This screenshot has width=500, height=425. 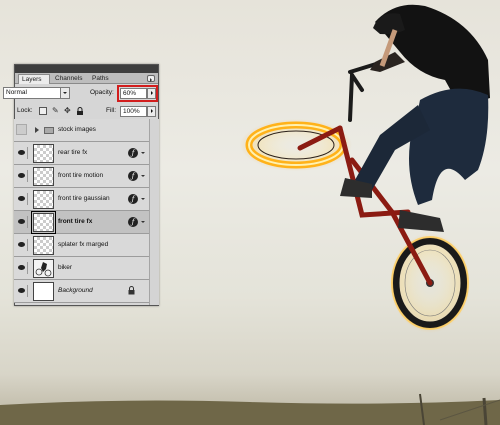 What do you see at coordinates (43, 111) in the screenshot?
I see `lock-transparency-icon` at bounding box center [43, 111].